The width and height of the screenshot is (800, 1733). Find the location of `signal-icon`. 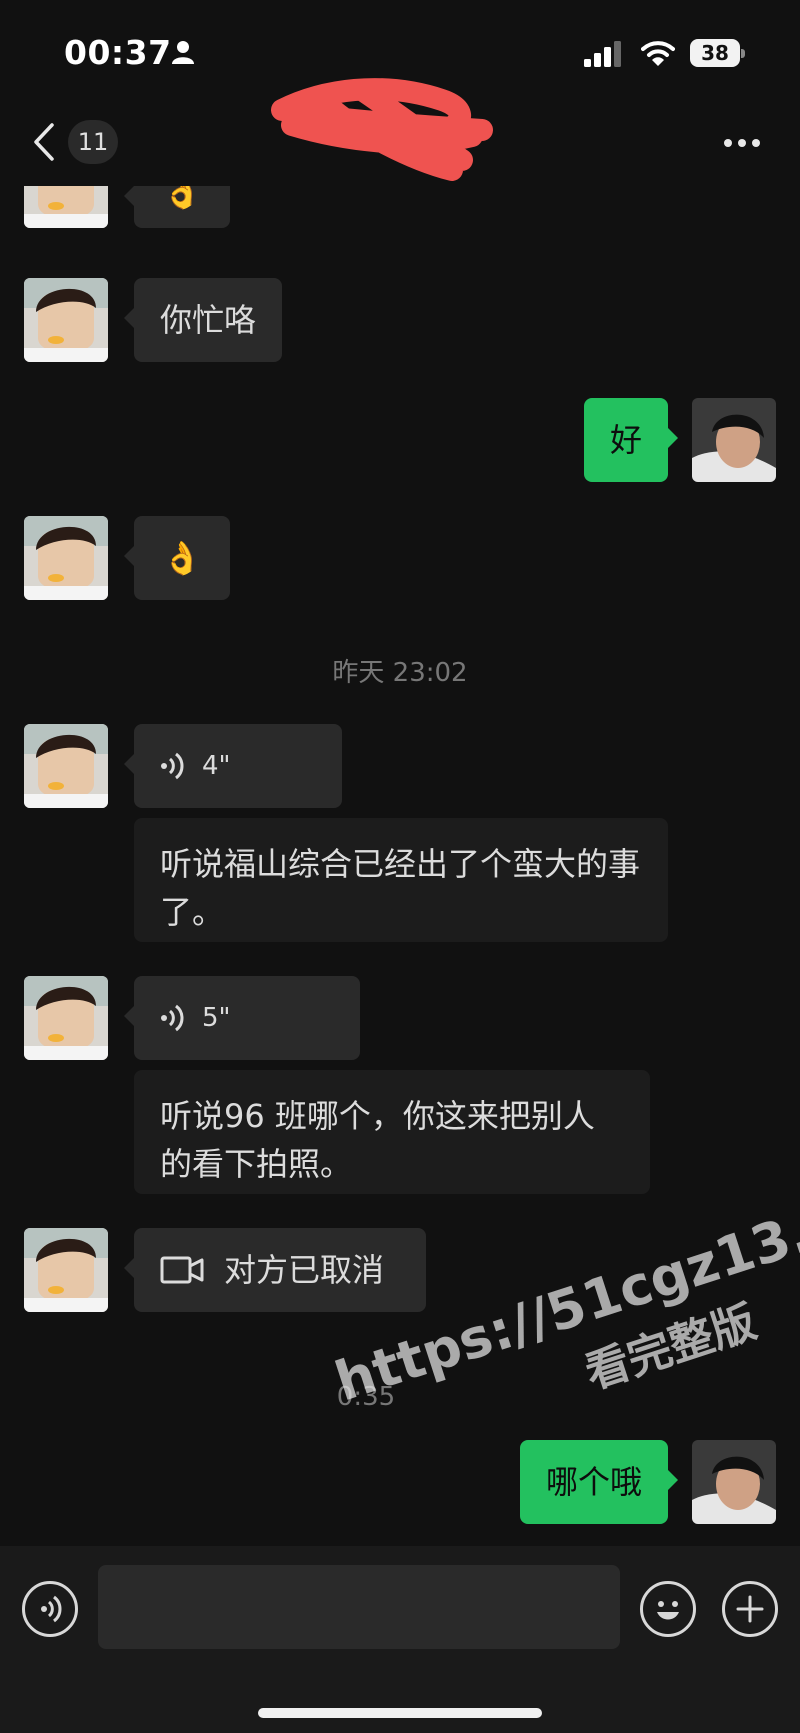

signal-icon is located at coordinates (602, 54).